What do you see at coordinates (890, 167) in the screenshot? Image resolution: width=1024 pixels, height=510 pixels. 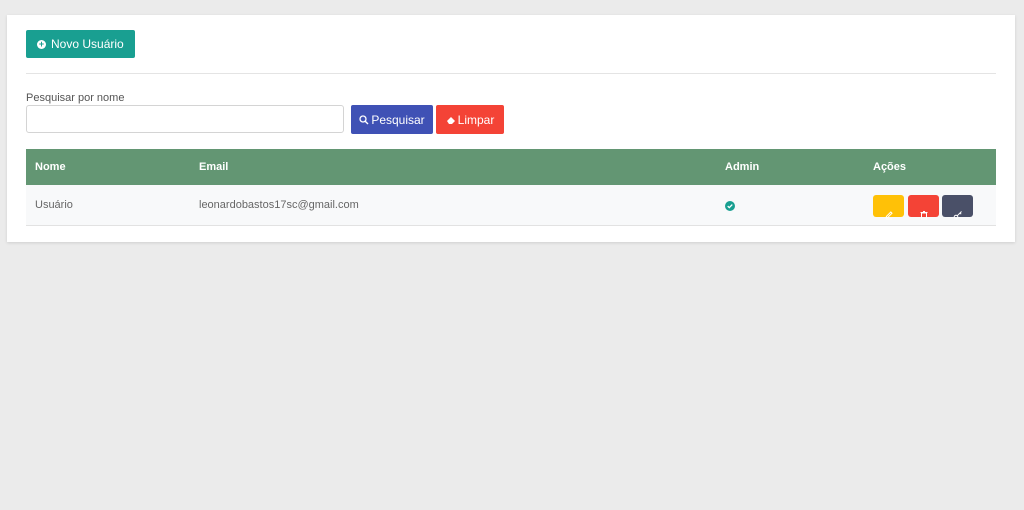 I see `column-header-acoes: Ações` at bounding box center [890, 167].